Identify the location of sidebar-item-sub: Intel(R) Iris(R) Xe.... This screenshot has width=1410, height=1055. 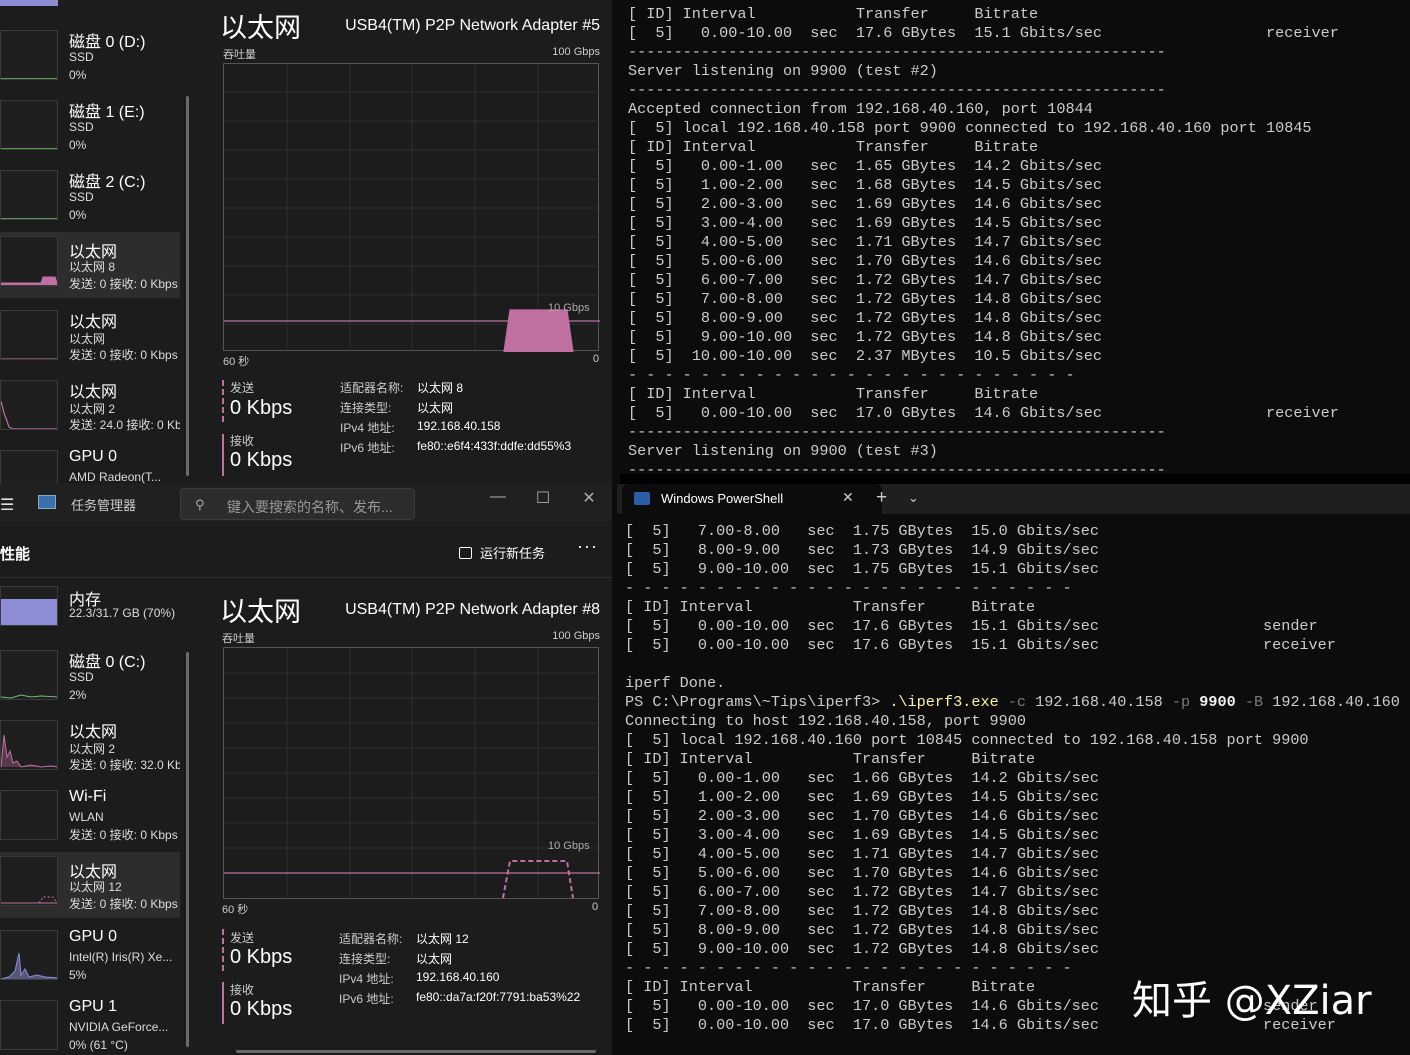
(121, 957).